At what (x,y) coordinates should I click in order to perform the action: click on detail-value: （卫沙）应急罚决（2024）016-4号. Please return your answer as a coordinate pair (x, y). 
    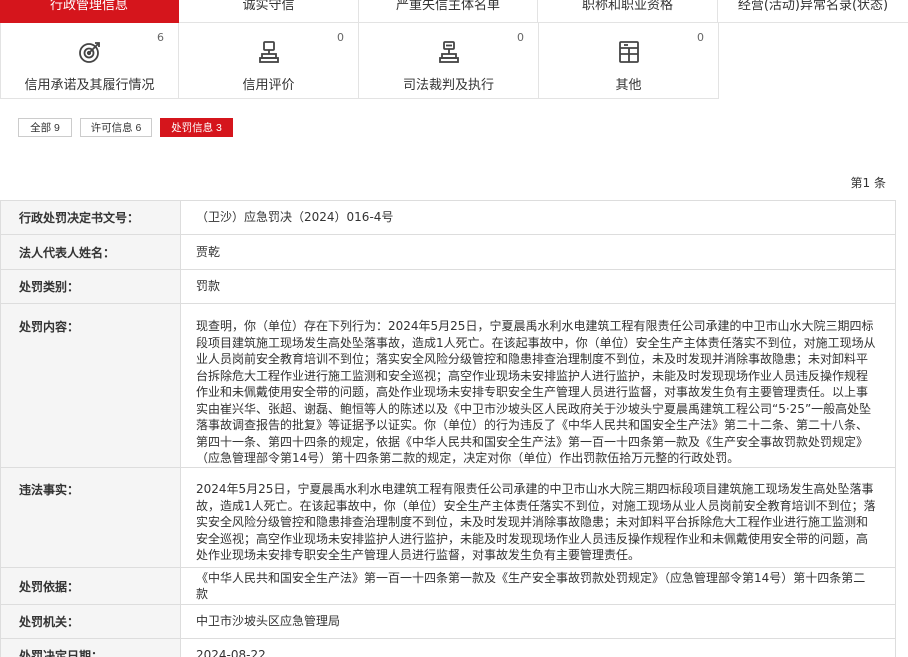
    Looking at the image, I should click on (295, 217).